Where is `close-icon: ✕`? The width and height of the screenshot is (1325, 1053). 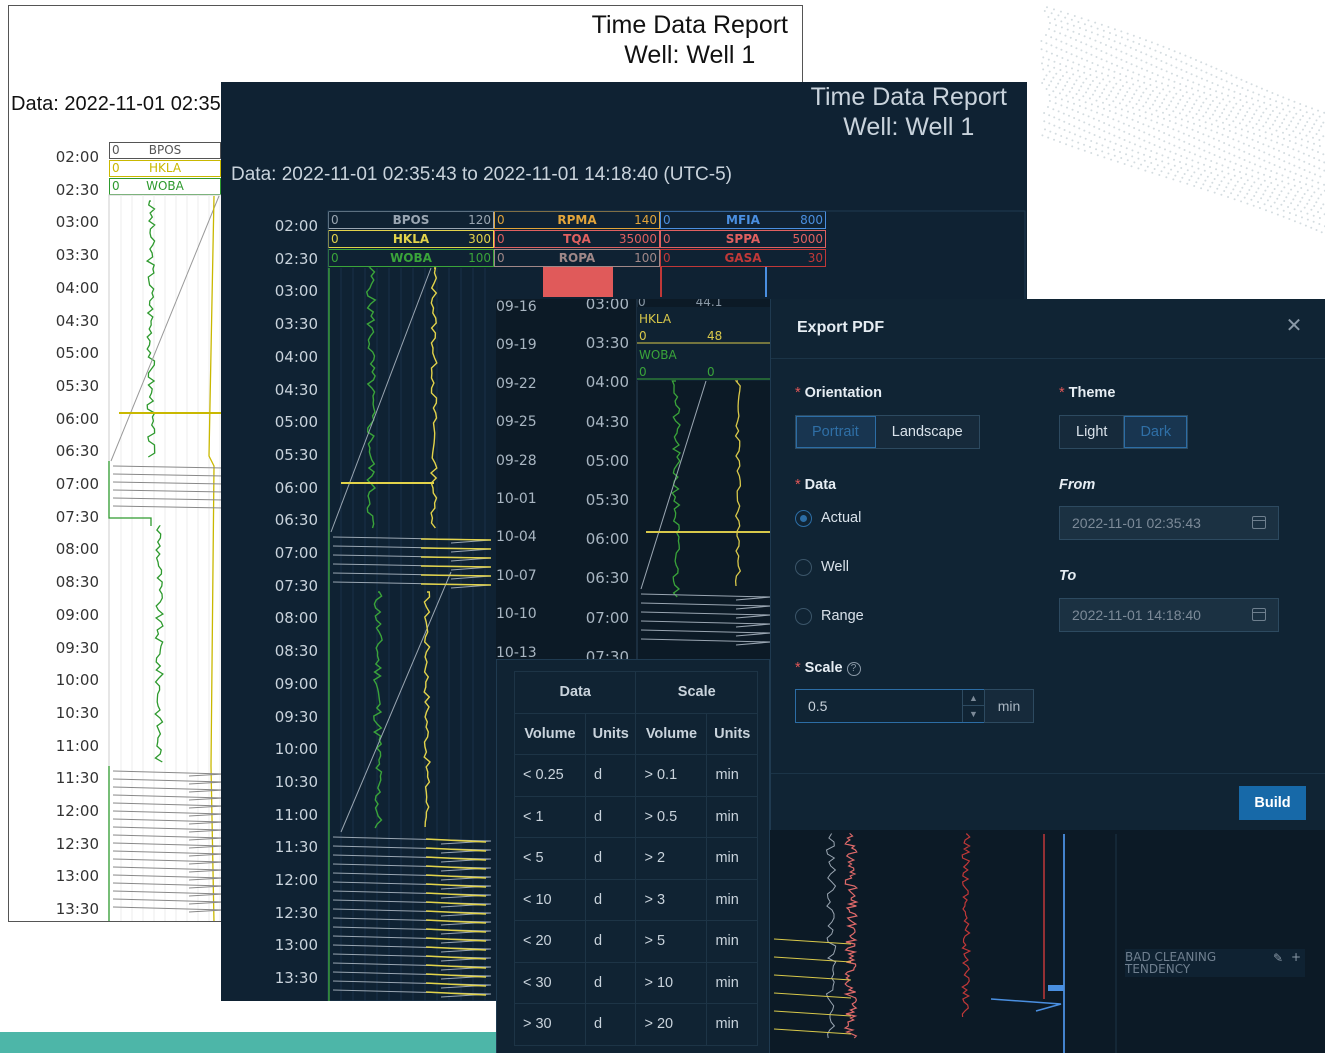
close-icon: ✕ is located at coordinates (1294, 326).